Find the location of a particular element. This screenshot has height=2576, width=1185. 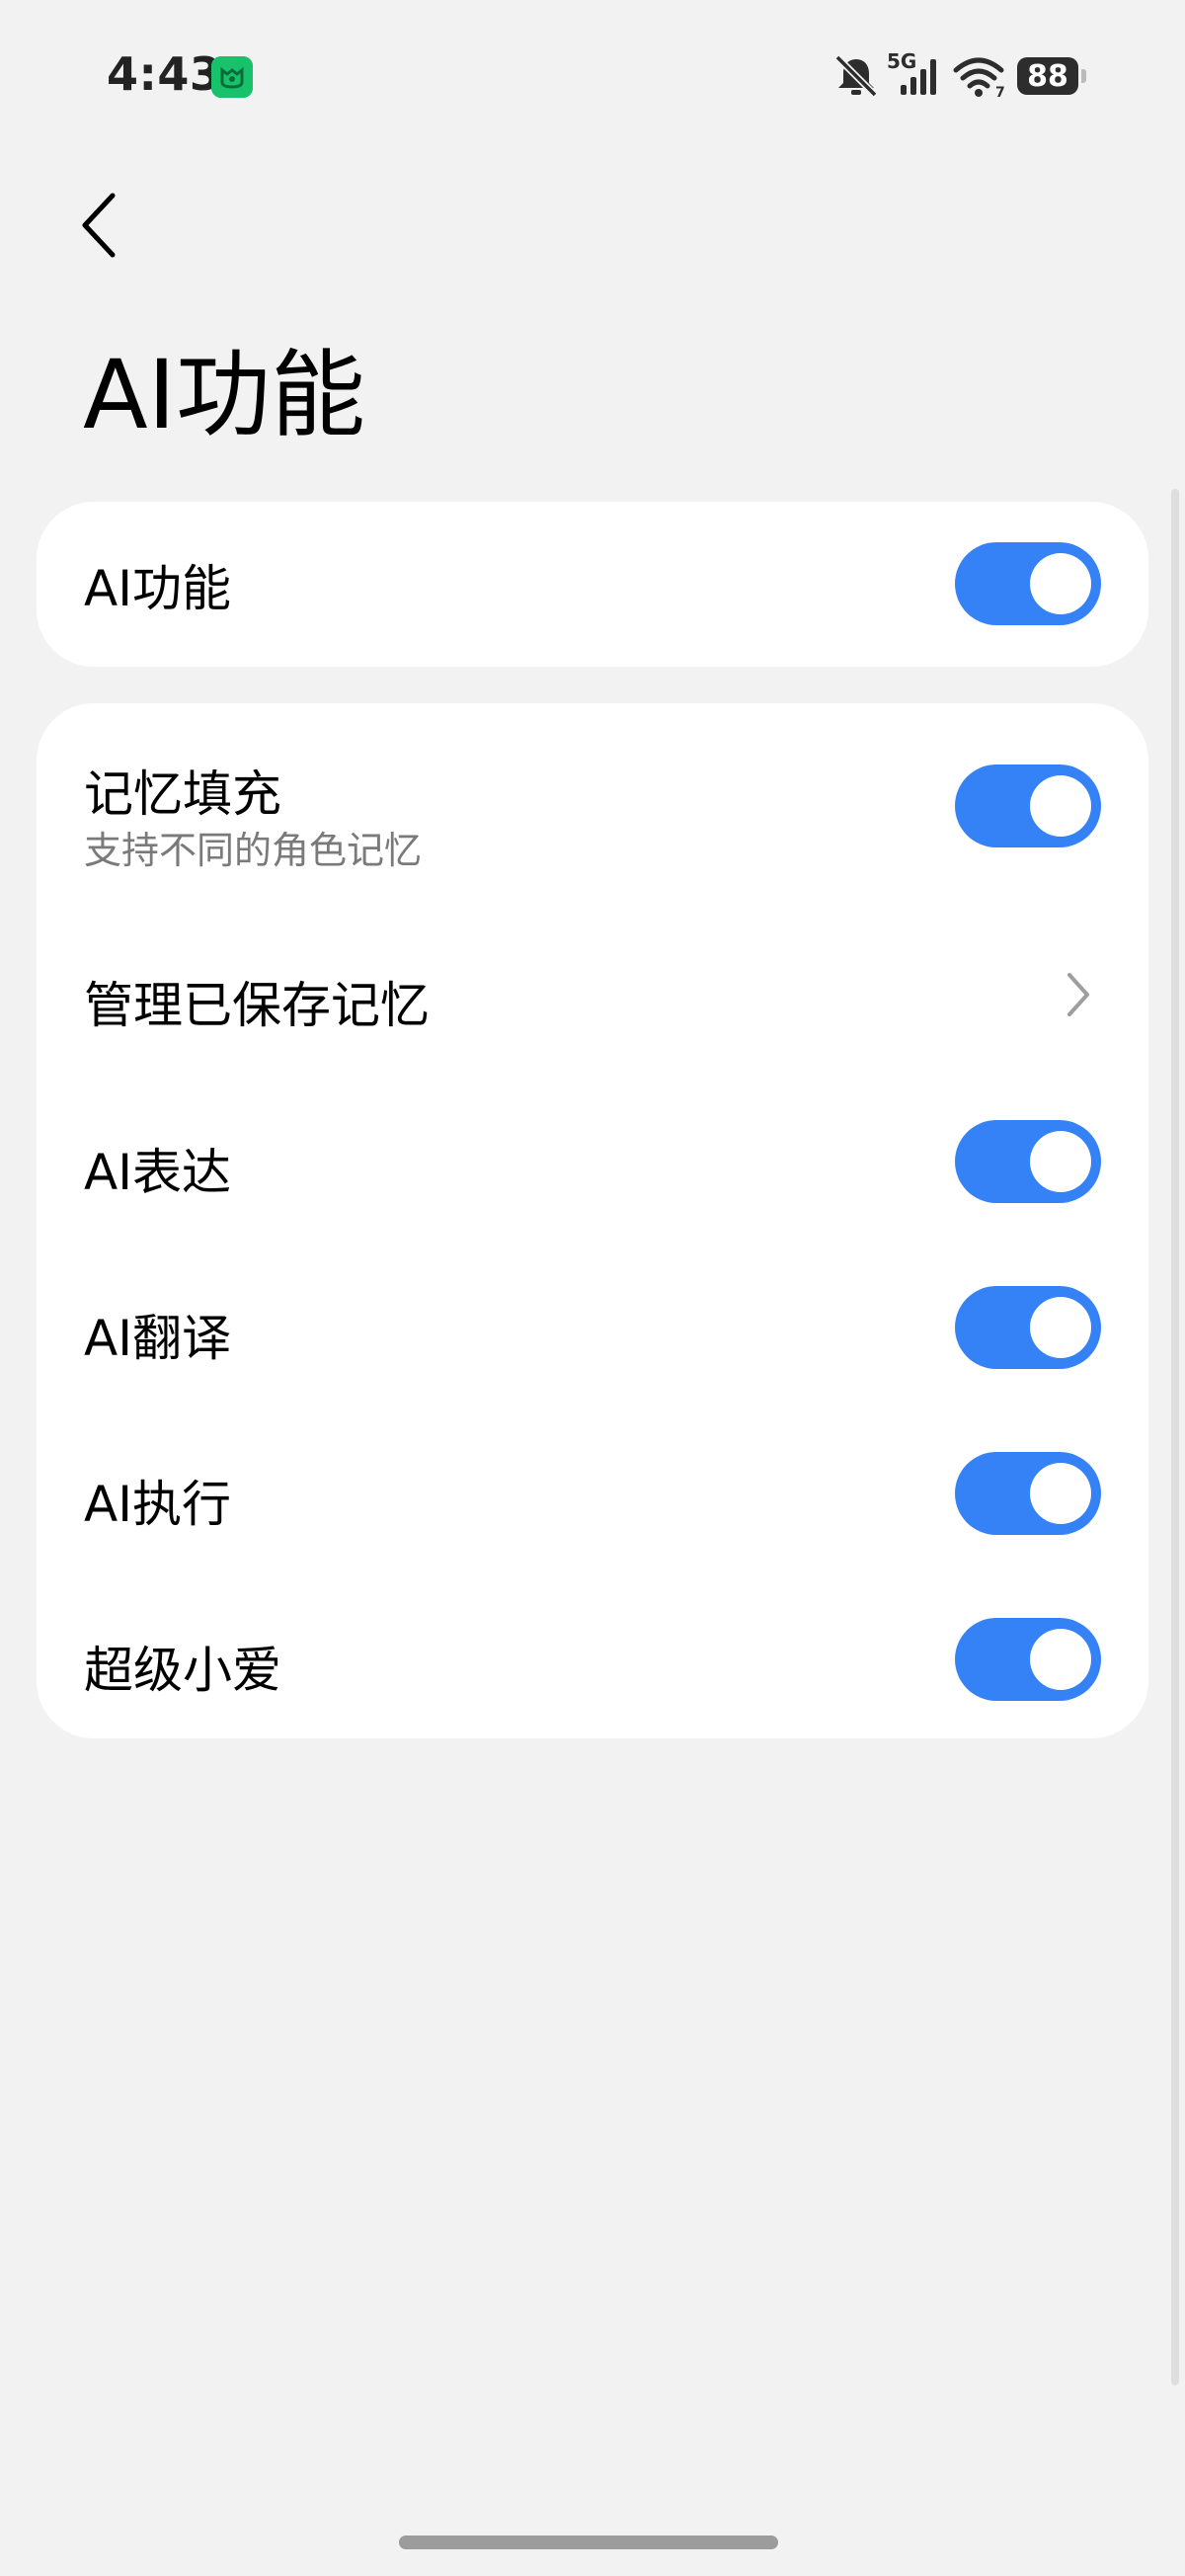

super-xiaoai-label: 超级小爱 is located at coordinates (182, 1670).